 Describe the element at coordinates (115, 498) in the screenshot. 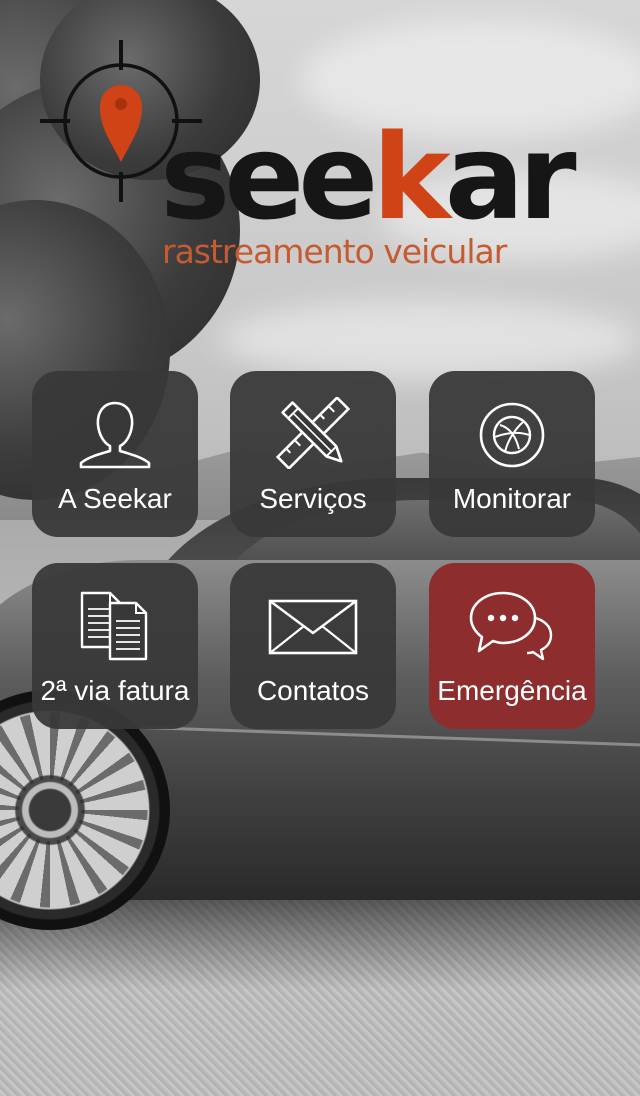

I see `menu-tile-label: A Seekar` at that location.